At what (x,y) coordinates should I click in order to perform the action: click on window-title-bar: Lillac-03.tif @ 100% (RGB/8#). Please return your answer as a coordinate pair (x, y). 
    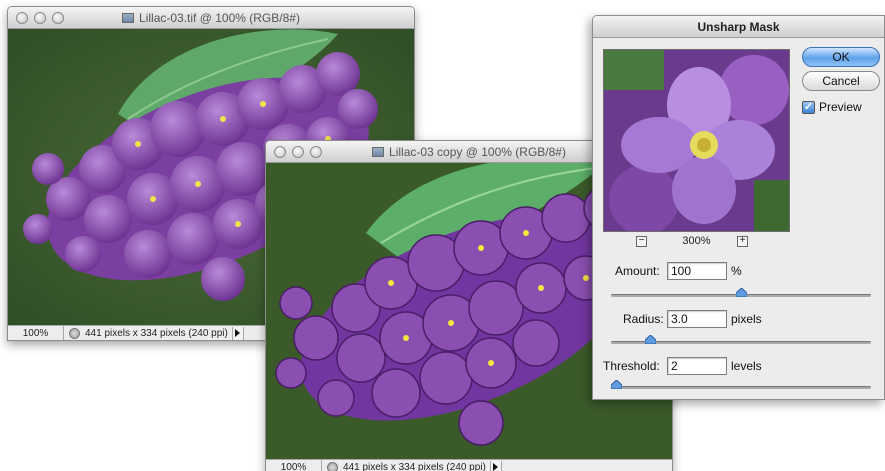
    Looking at the image, I should click on (211, 18).